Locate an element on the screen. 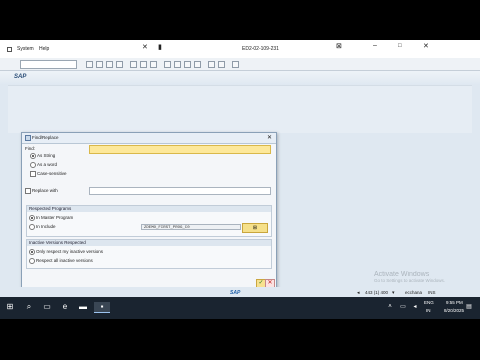 This screenshot has width=480, height=360. exit-icon is located at coordinates (109, 64).